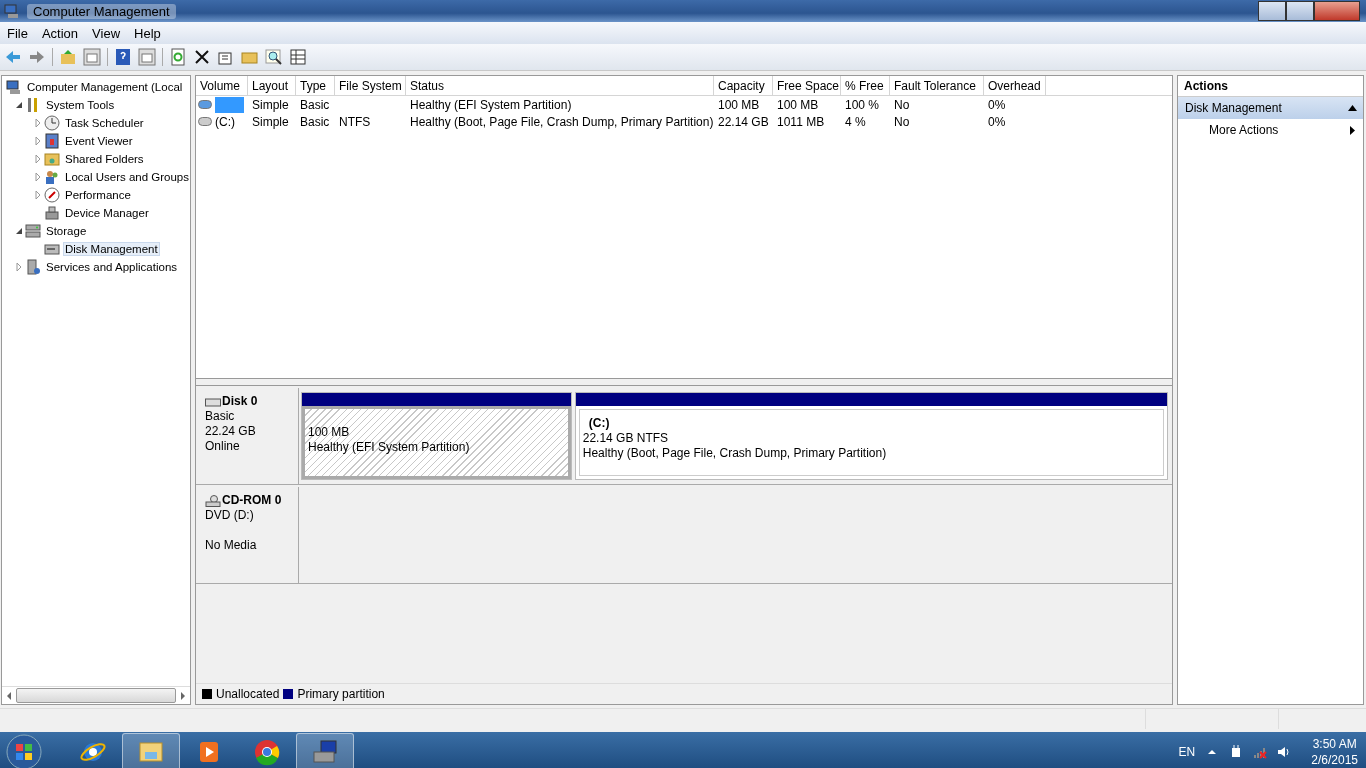  Describe the element at coordinates (37, 57) in the screenshot. I see `forward-icon` at that location.